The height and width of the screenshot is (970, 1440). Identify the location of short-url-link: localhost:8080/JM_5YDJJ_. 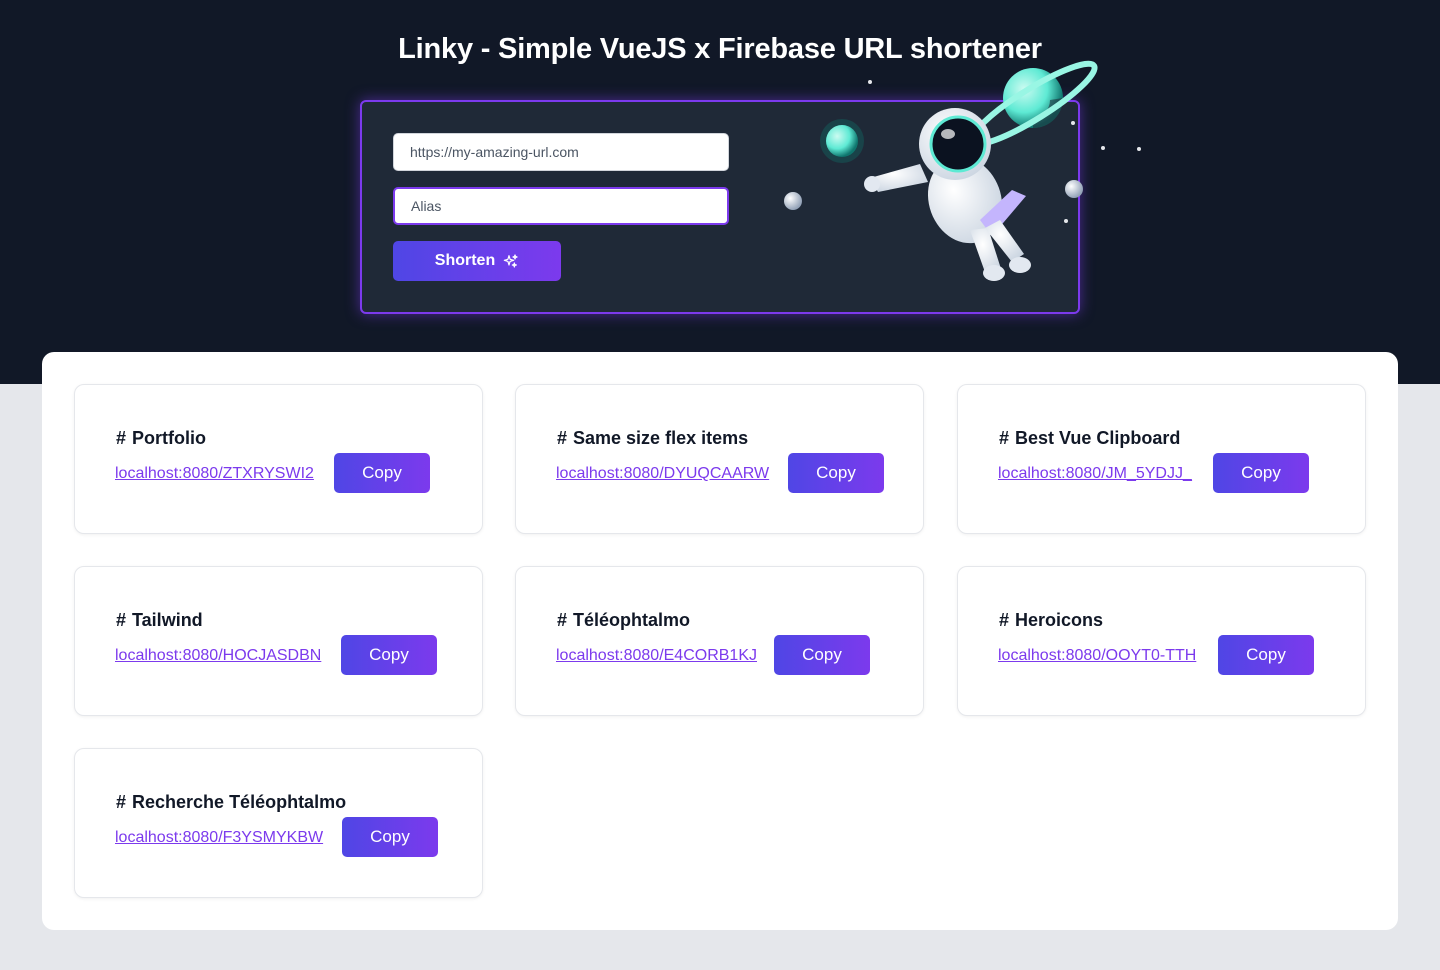
(1095, 474).